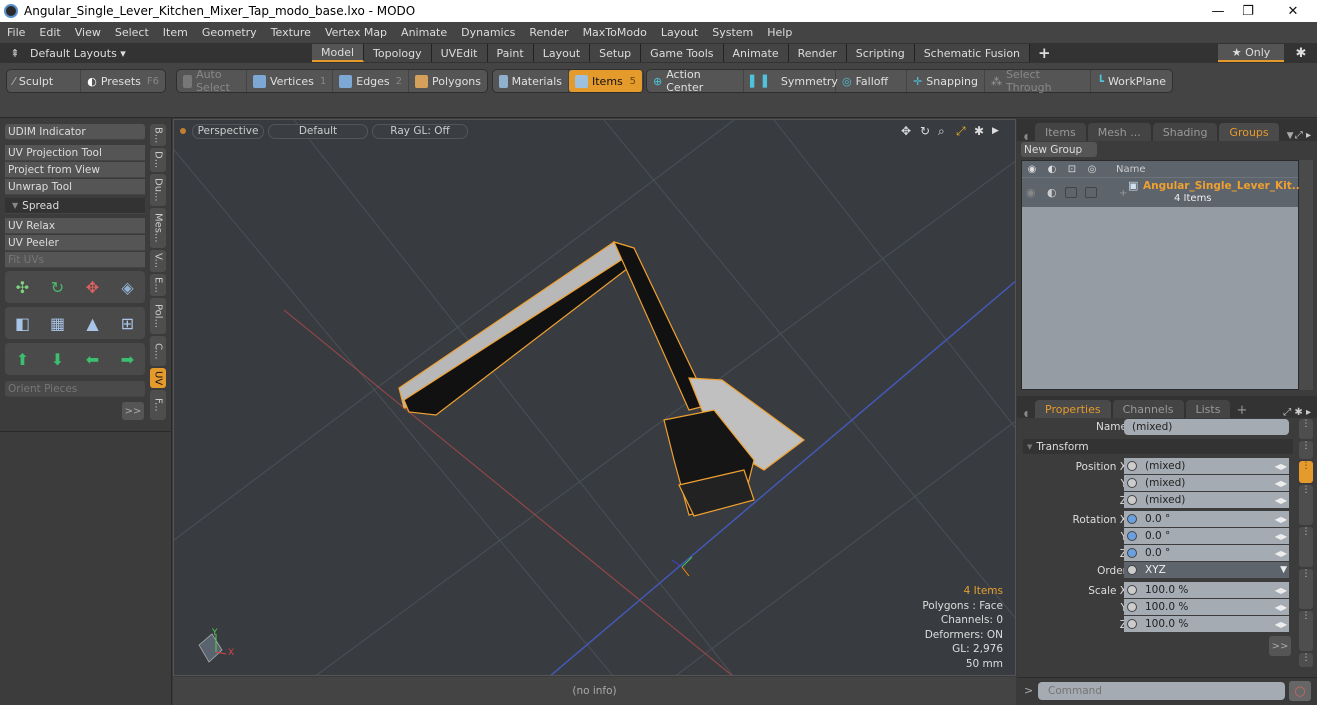 This screenshot has width=1317, height=705. Describe the element at coordinates (128, 323) in the screenshot. I see `uv-sphere-icon: ⊞` at that location.